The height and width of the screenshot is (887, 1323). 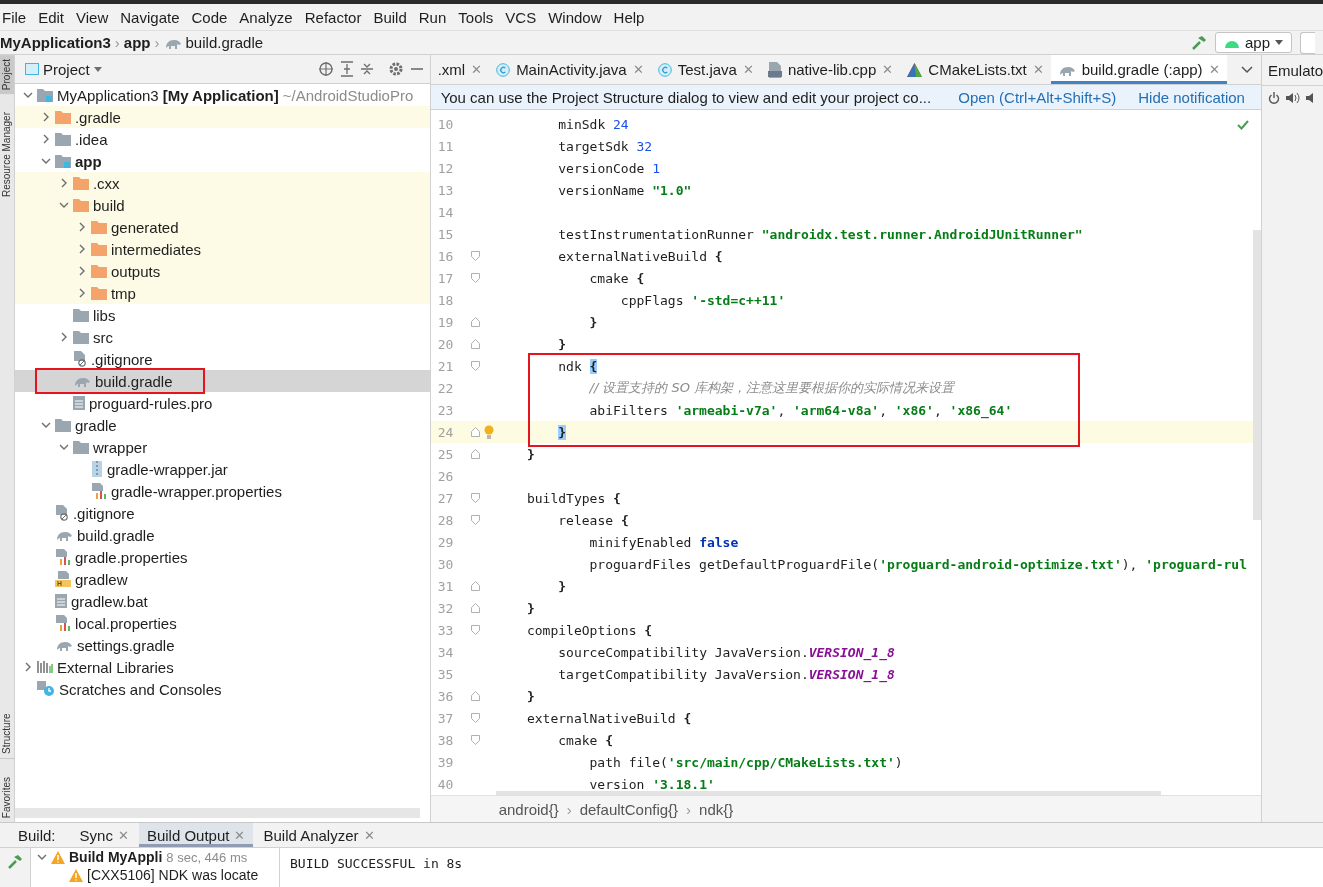 I want to click on tree-item-label: intermediates, so click(x=155, y=249).